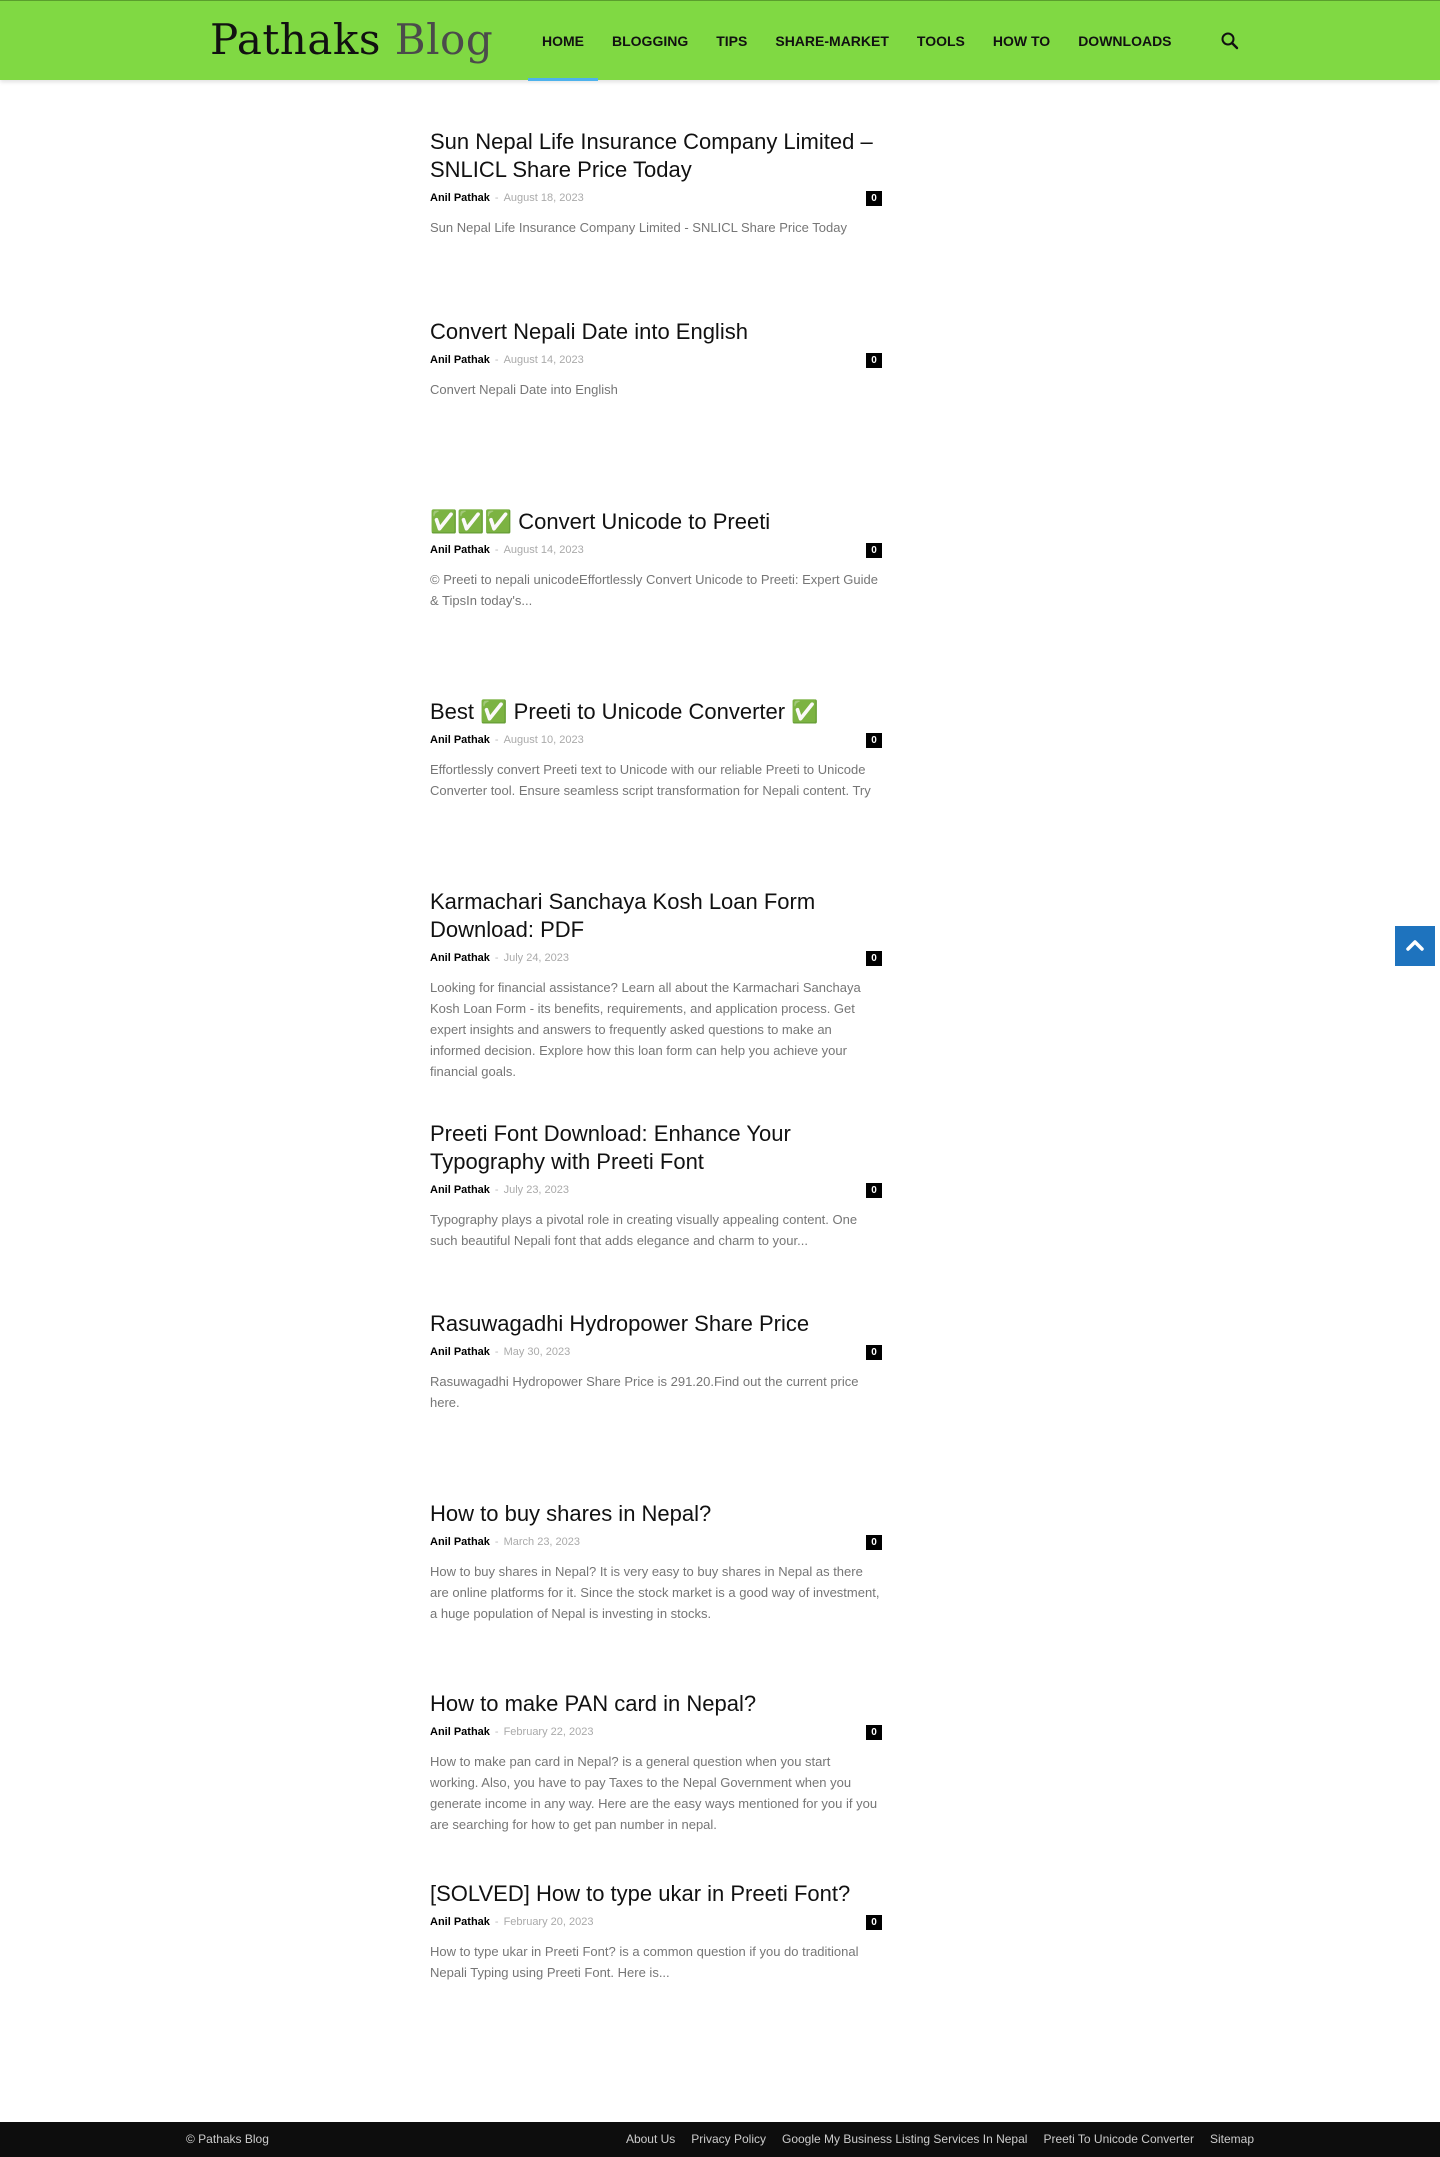 Image resolution: width=1440 pixels, height=2157 pixels. I want to click on logo-light-text: Blog, so click(444, 39).